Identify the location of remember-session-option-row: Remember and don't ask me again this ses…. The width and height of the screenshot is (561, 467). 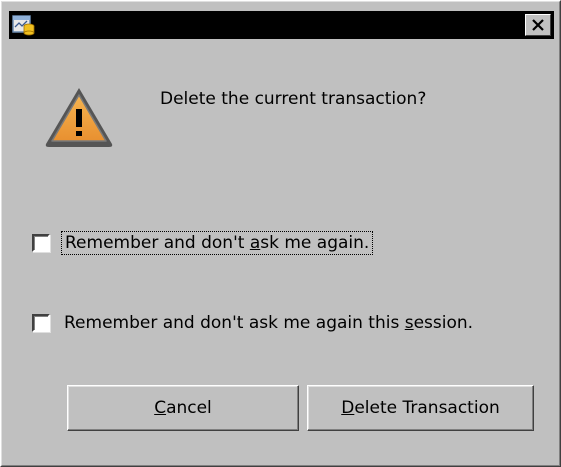
(254, 323).